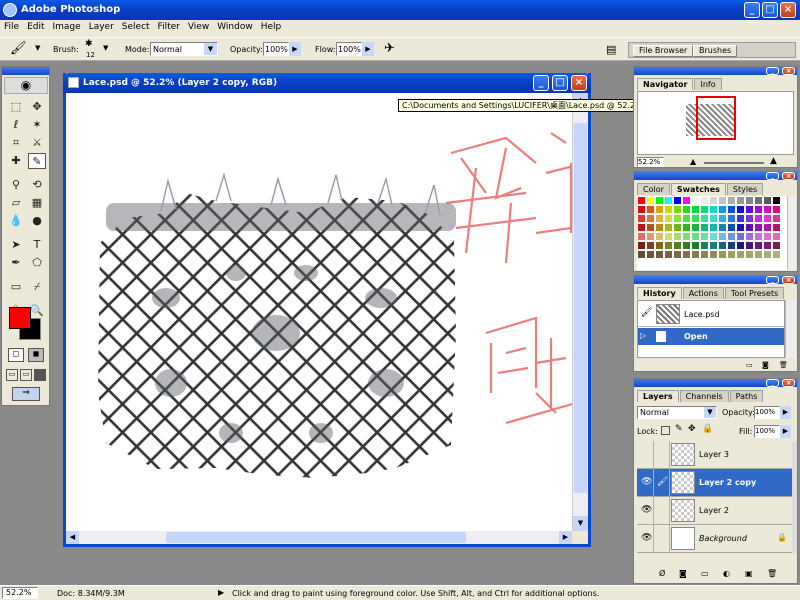 This screenshot has height=600, width=800. Describe the element at coordinates (37, 143) in the screenshot. I see `slice-tool-icon: ⚔` at that location.